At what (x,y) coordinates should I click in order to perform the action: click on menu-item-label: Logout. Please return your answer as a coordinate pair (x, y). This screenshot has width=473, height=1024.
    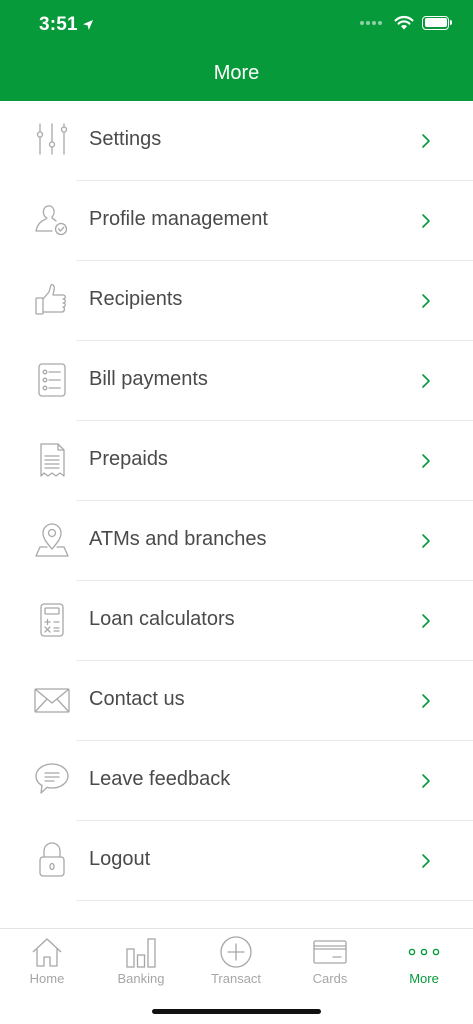
    Looking at the image, I should click on (120, 859).